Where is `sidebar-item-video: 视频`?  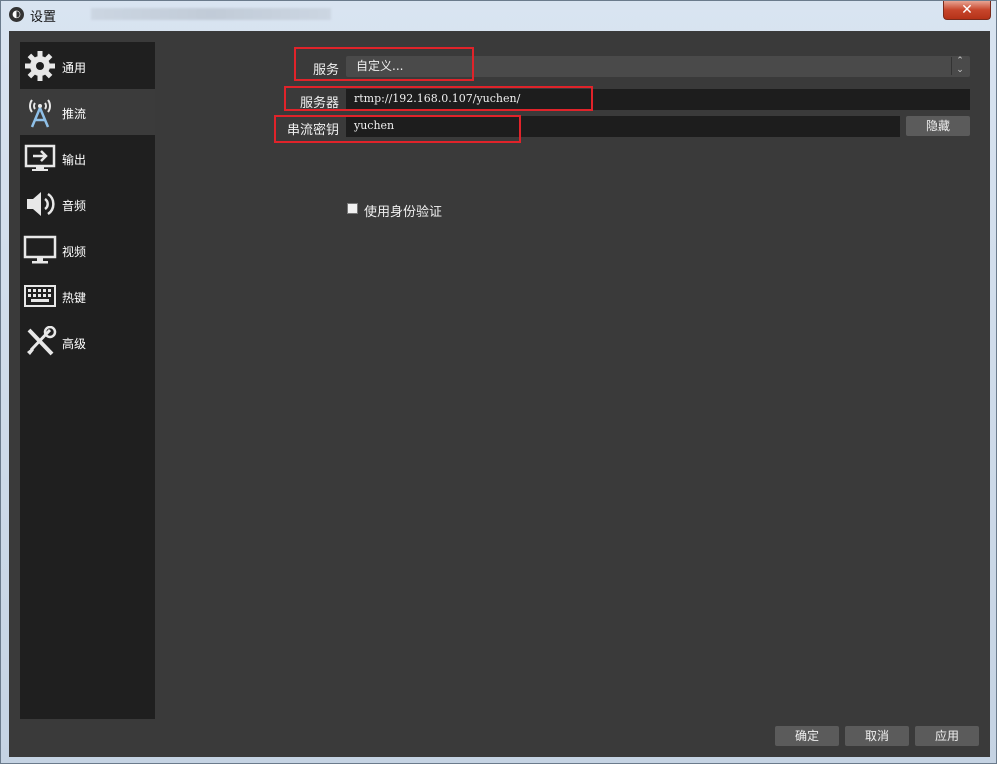
sidebar-item-video: 视频 is located at coordinates (87, 250).